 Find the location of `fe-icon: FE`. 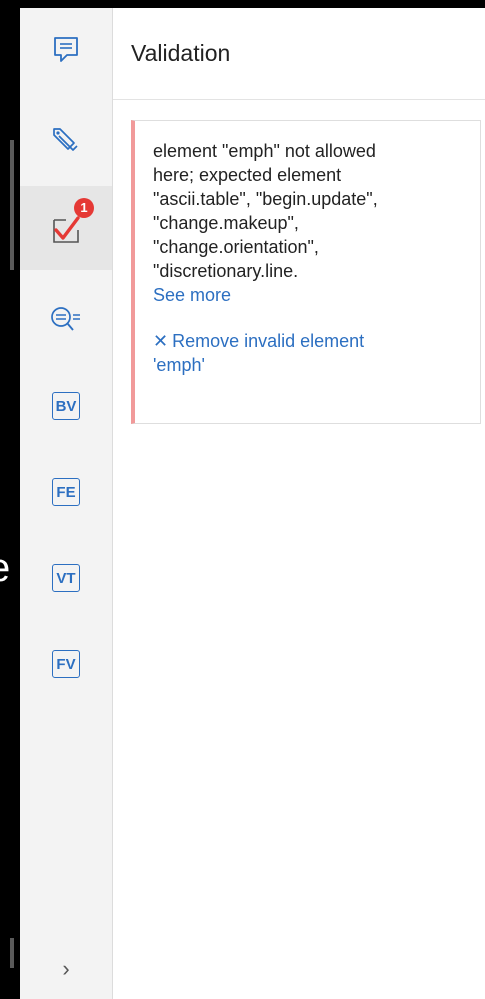

fe-icon: FE is located at coordinates (66, 492).